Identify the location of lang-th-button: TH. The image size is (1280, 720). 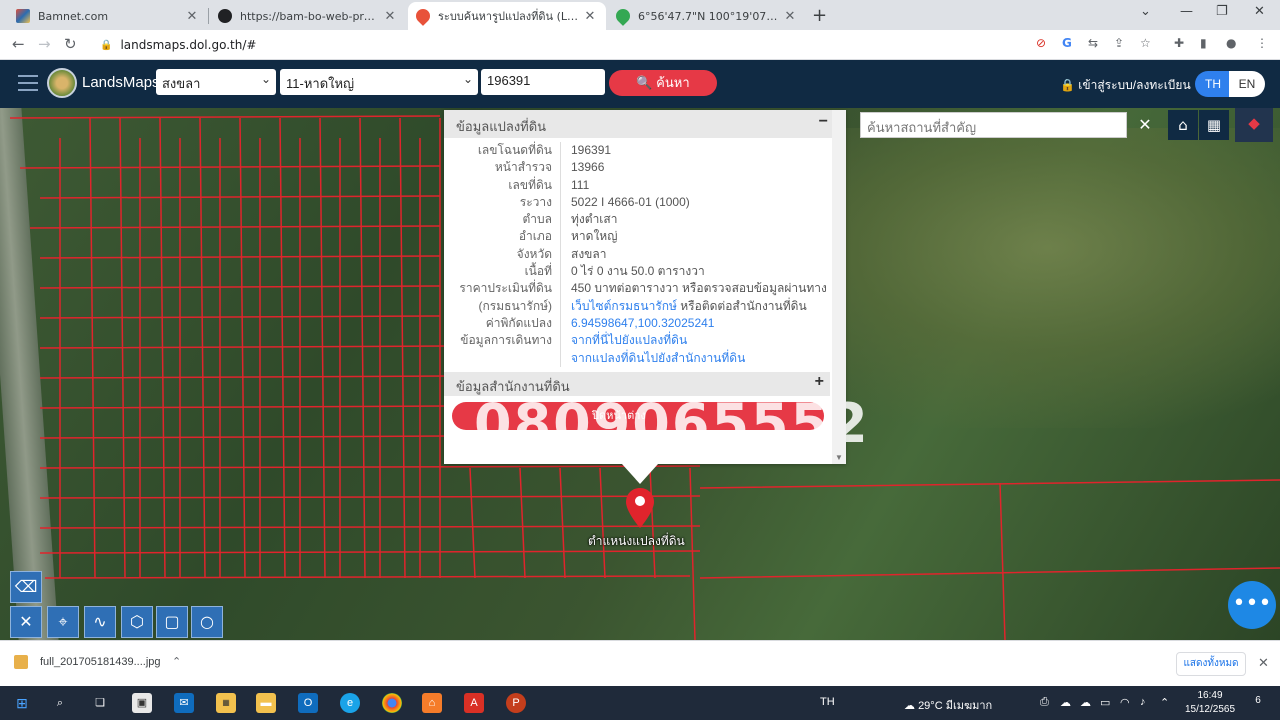
(1213, 84).